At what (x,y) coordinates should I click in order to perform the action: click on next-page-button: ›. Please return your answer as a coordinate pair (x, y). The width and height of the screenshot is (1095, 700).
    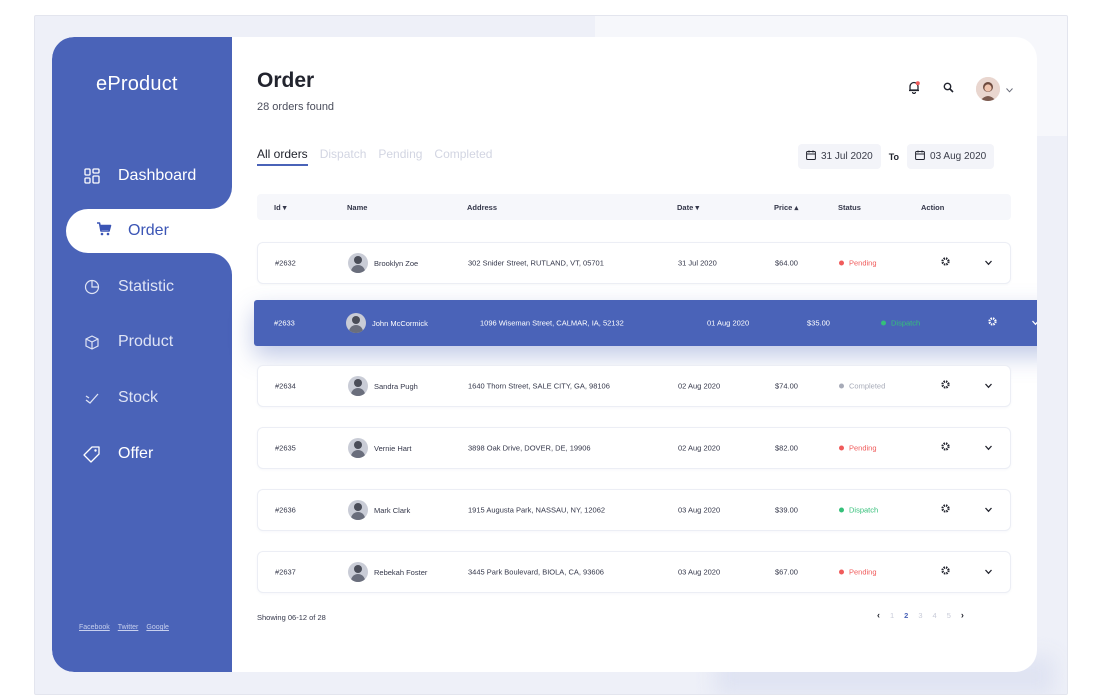
    Looking at the image, I should click on (962, 615).